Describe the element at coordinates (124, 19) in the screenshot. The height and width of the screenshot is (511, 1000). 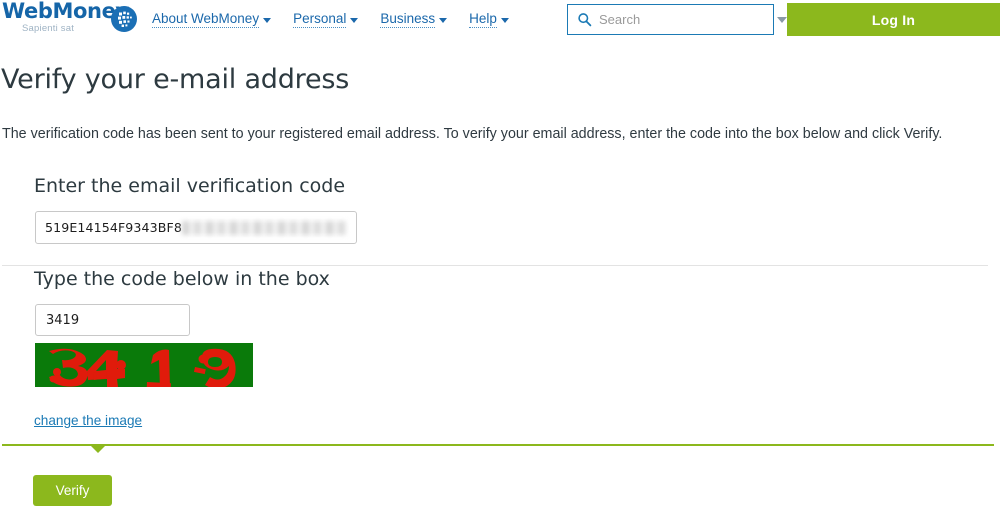
I see `webmoney-globe-icon` at that location.